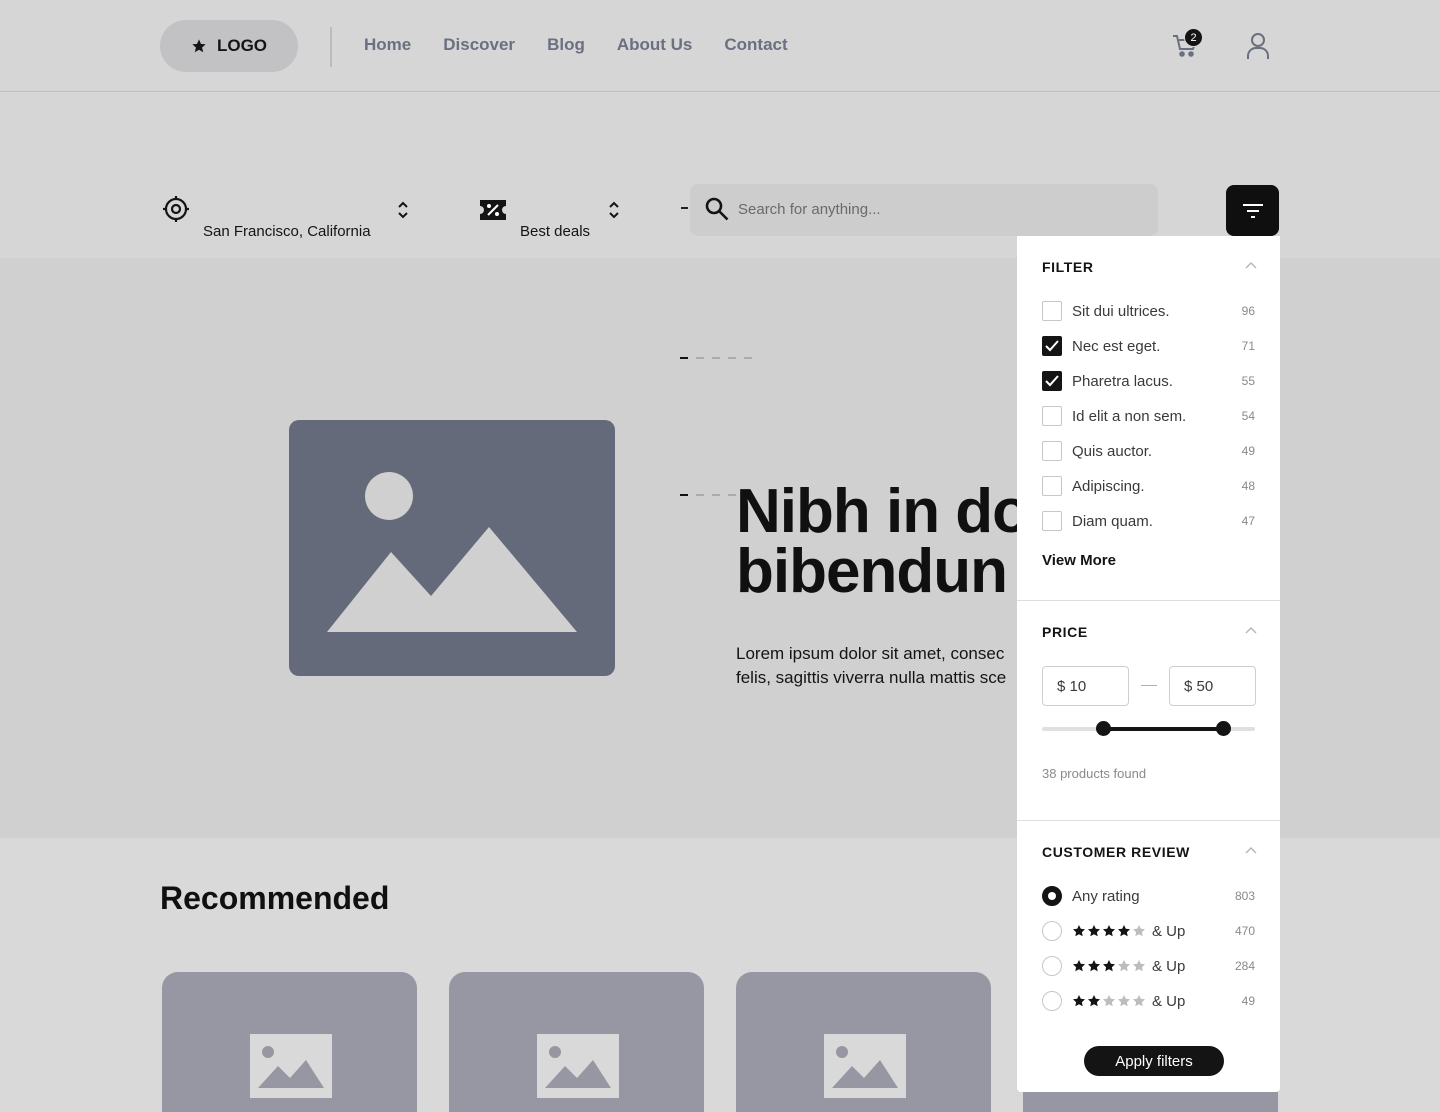 Image resolution: width=1440 pixels, height=1112 pixels. Describe the element at coordinates (1148, 486) in the screenshot. I see `filter-option: Adipiscing. 48` at that location.